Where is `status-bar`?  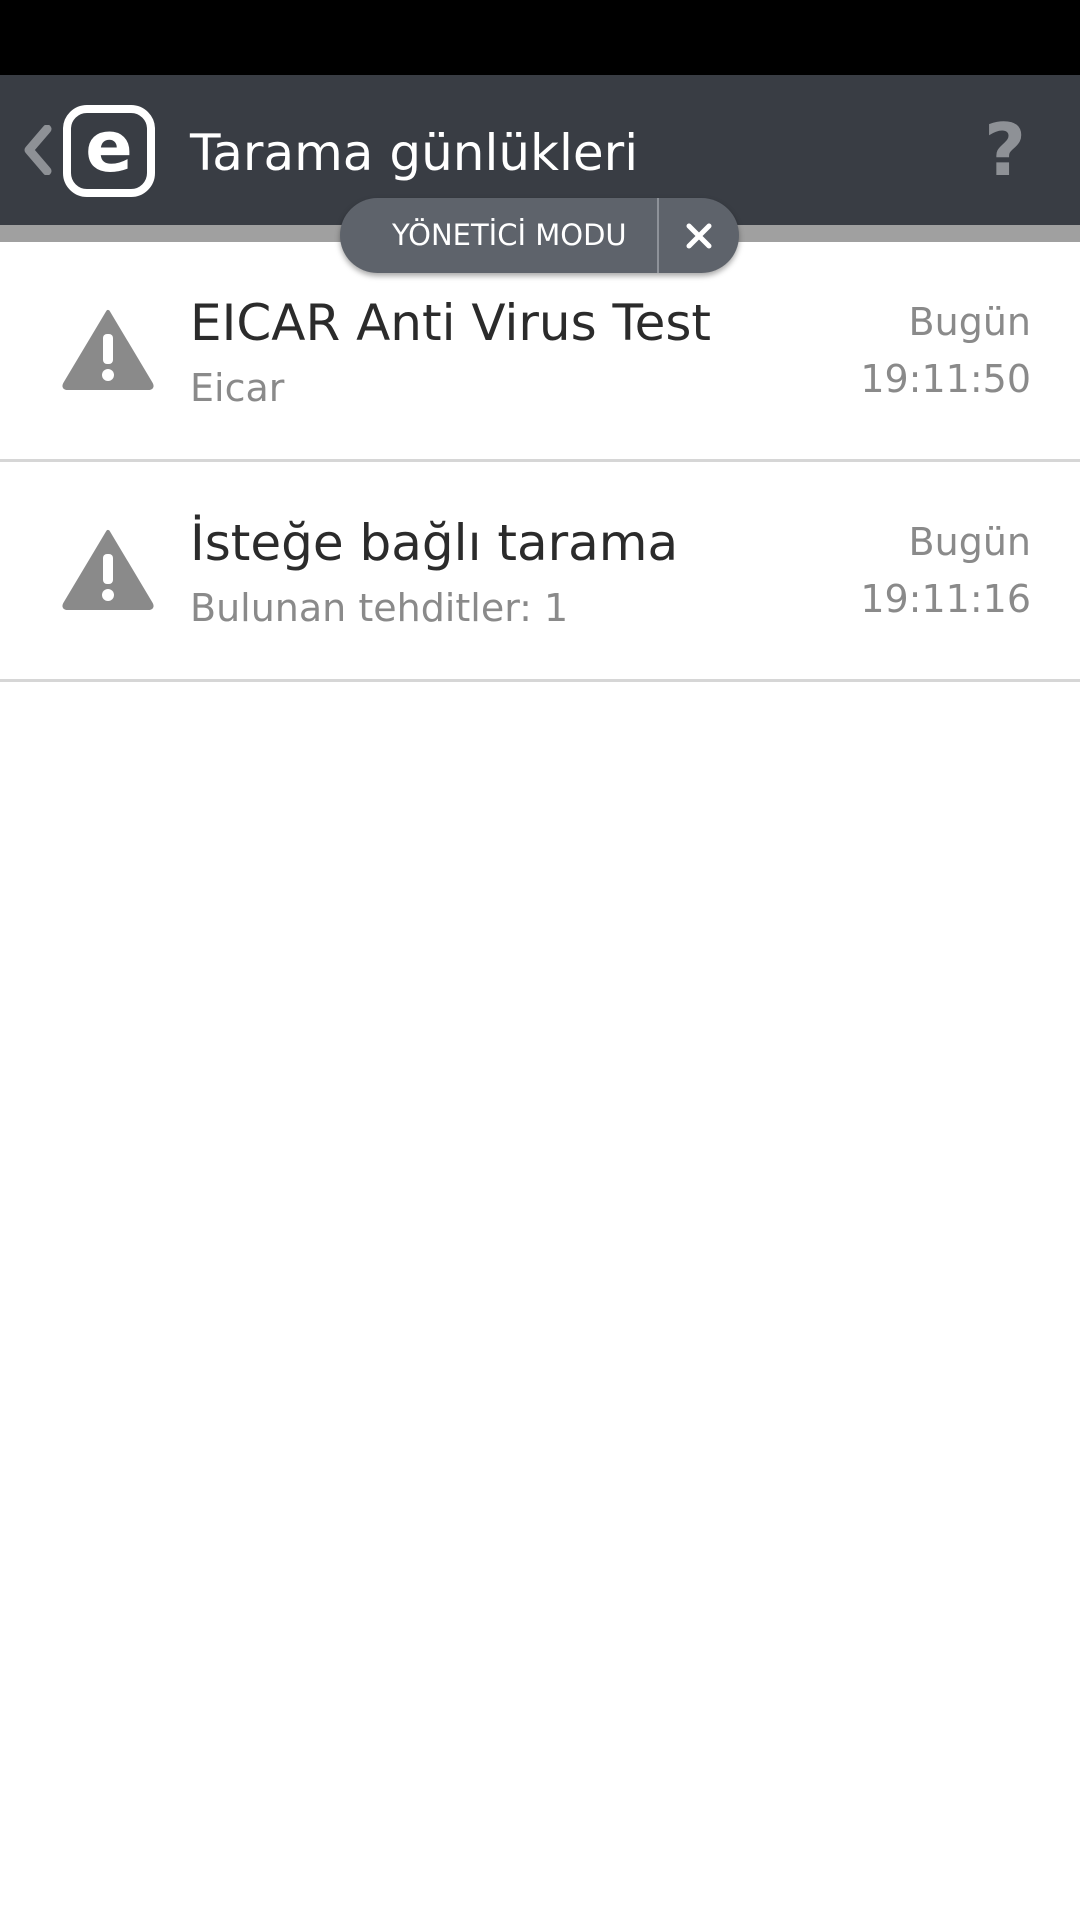
status-bar is located at coordinates (540, 37).